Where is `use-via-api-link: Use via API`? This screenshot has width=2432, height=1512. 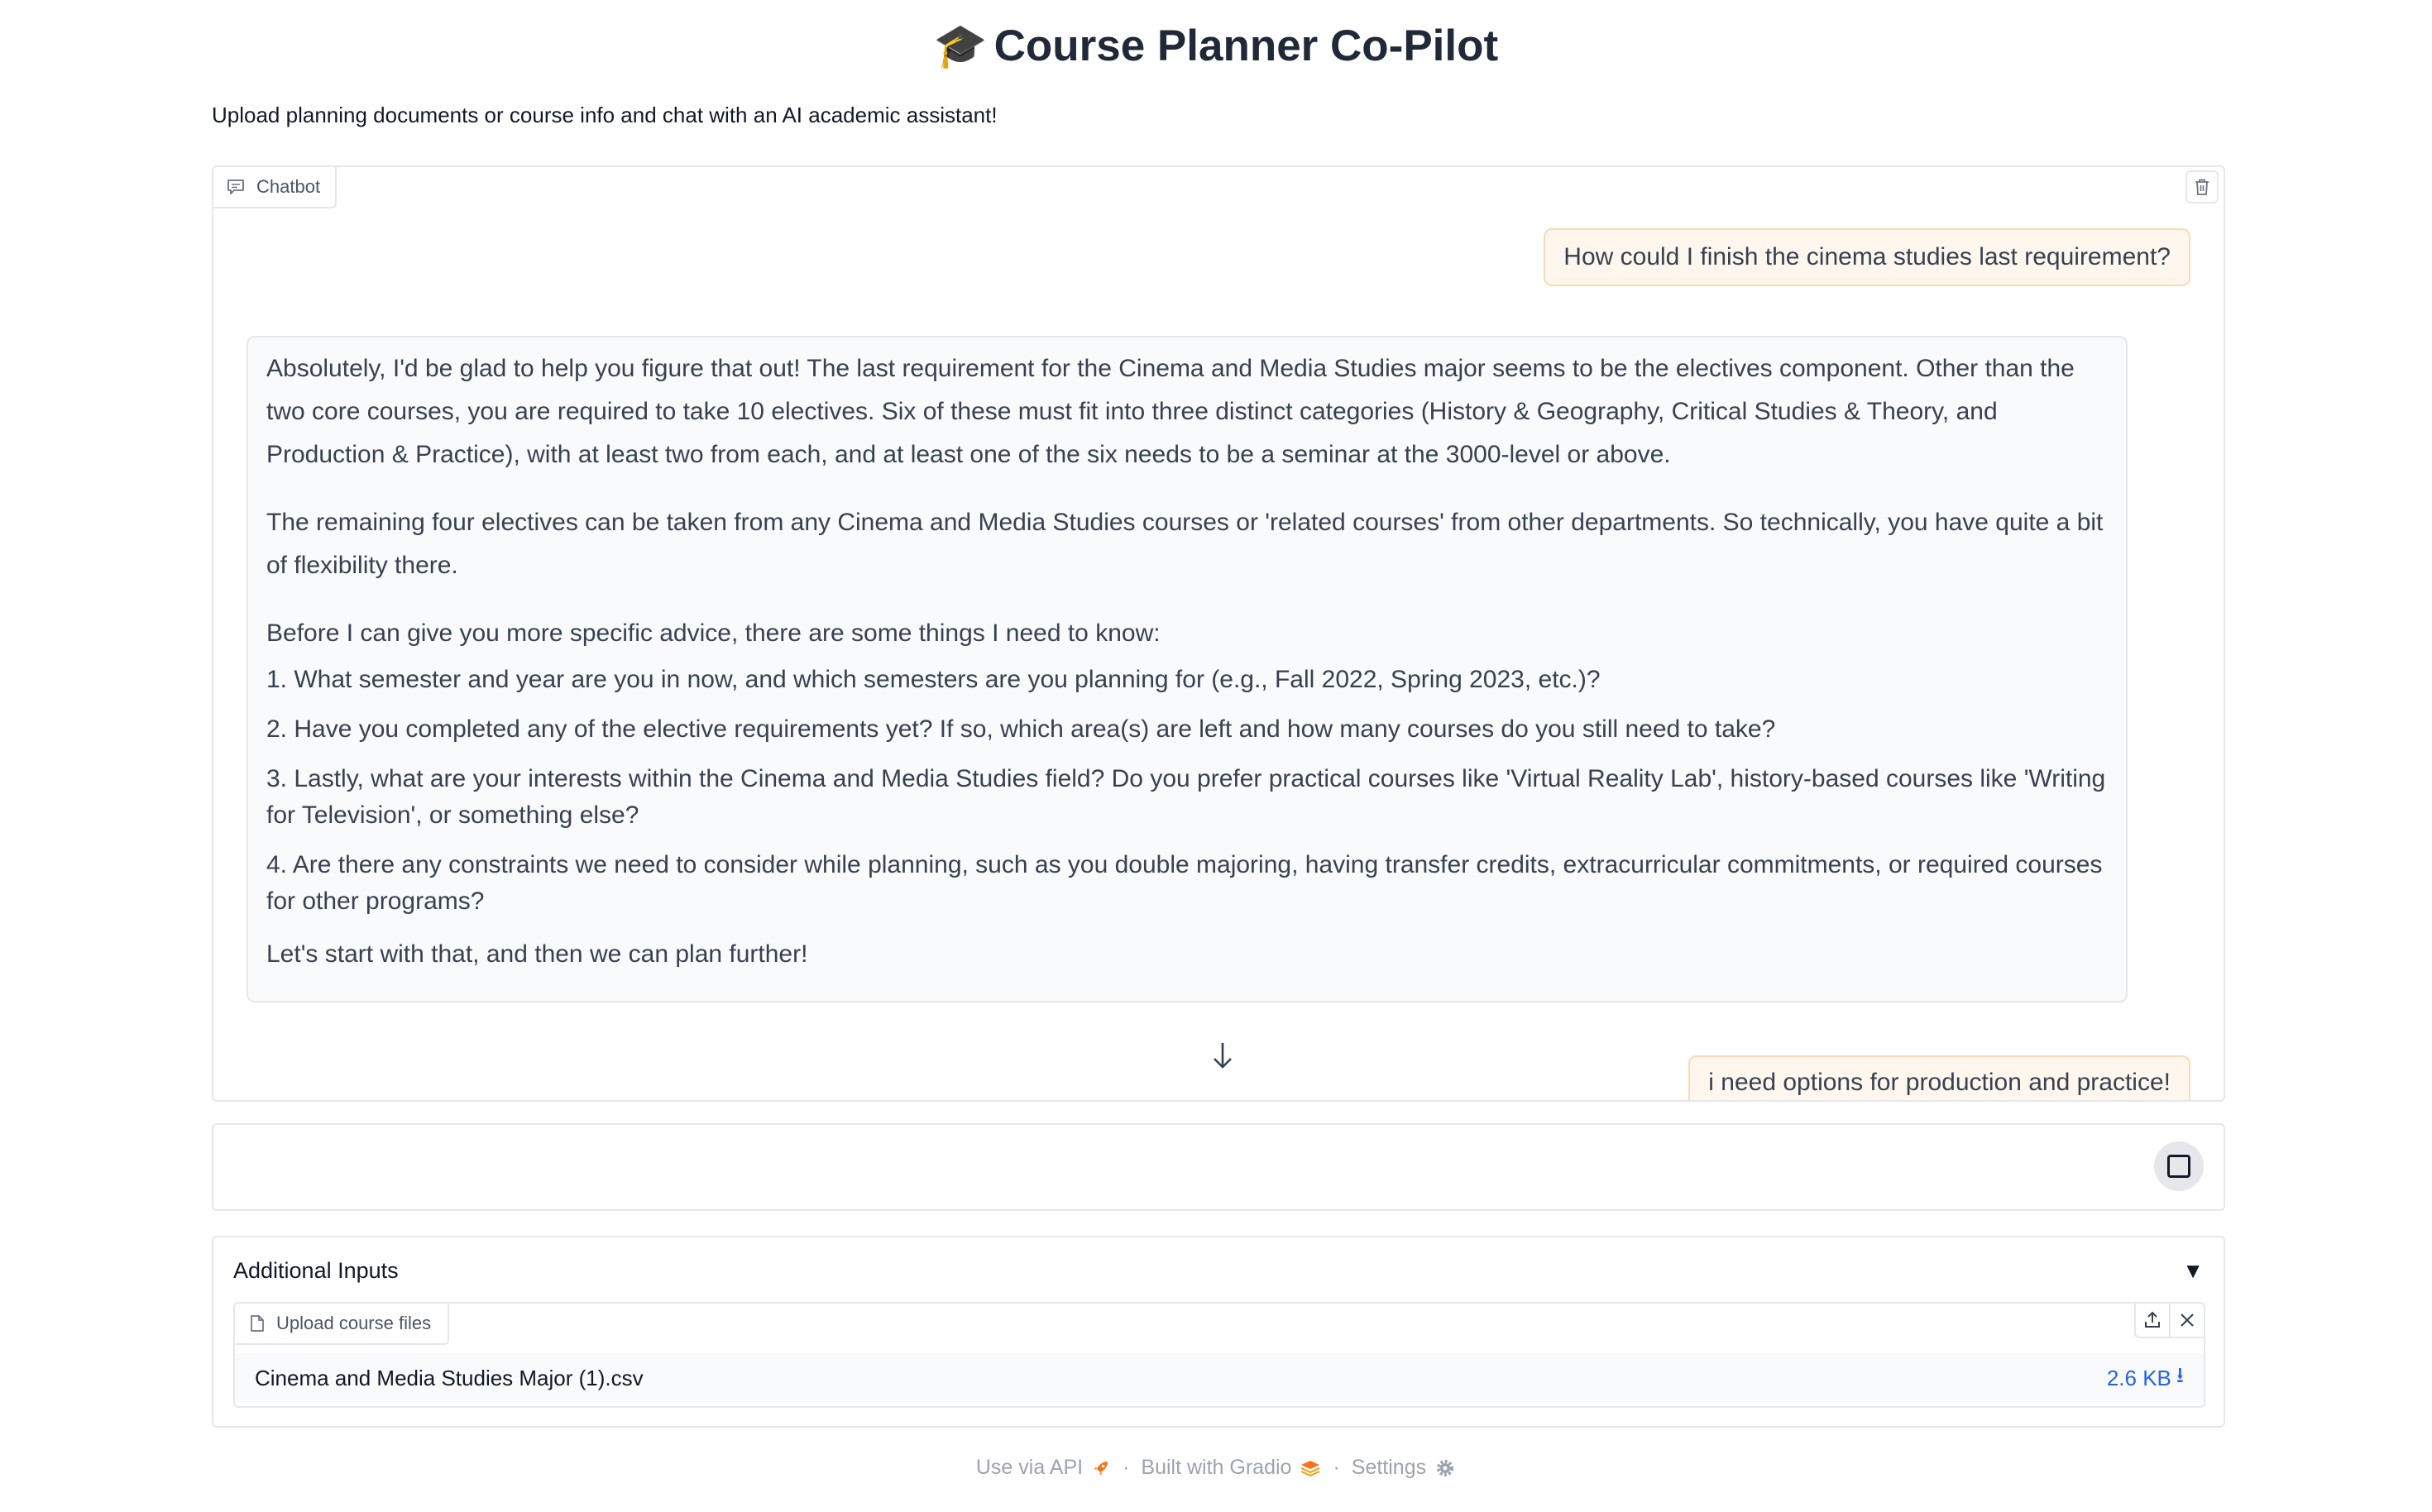
use-via-api-link: Use via API is located at coordinates (1043, 1468).